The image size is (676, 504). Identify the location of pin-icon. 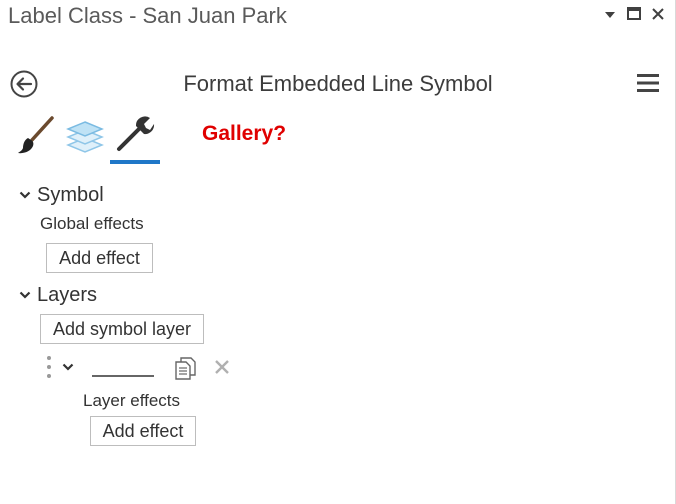
(610, 14).